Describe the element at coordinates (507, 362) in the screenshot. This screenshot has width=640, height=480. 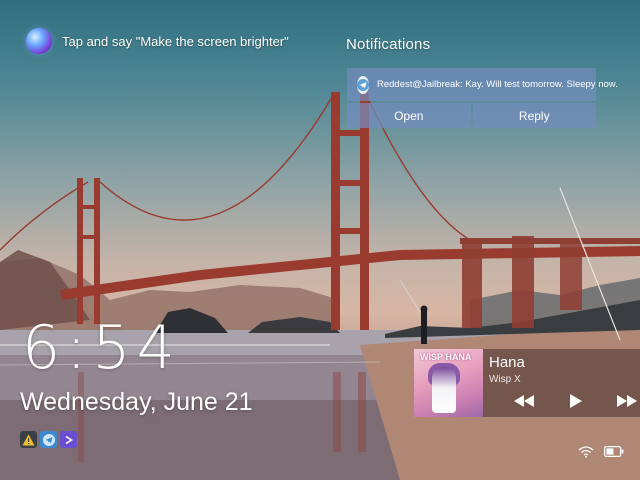
I see `track-title: Hana` at that location.